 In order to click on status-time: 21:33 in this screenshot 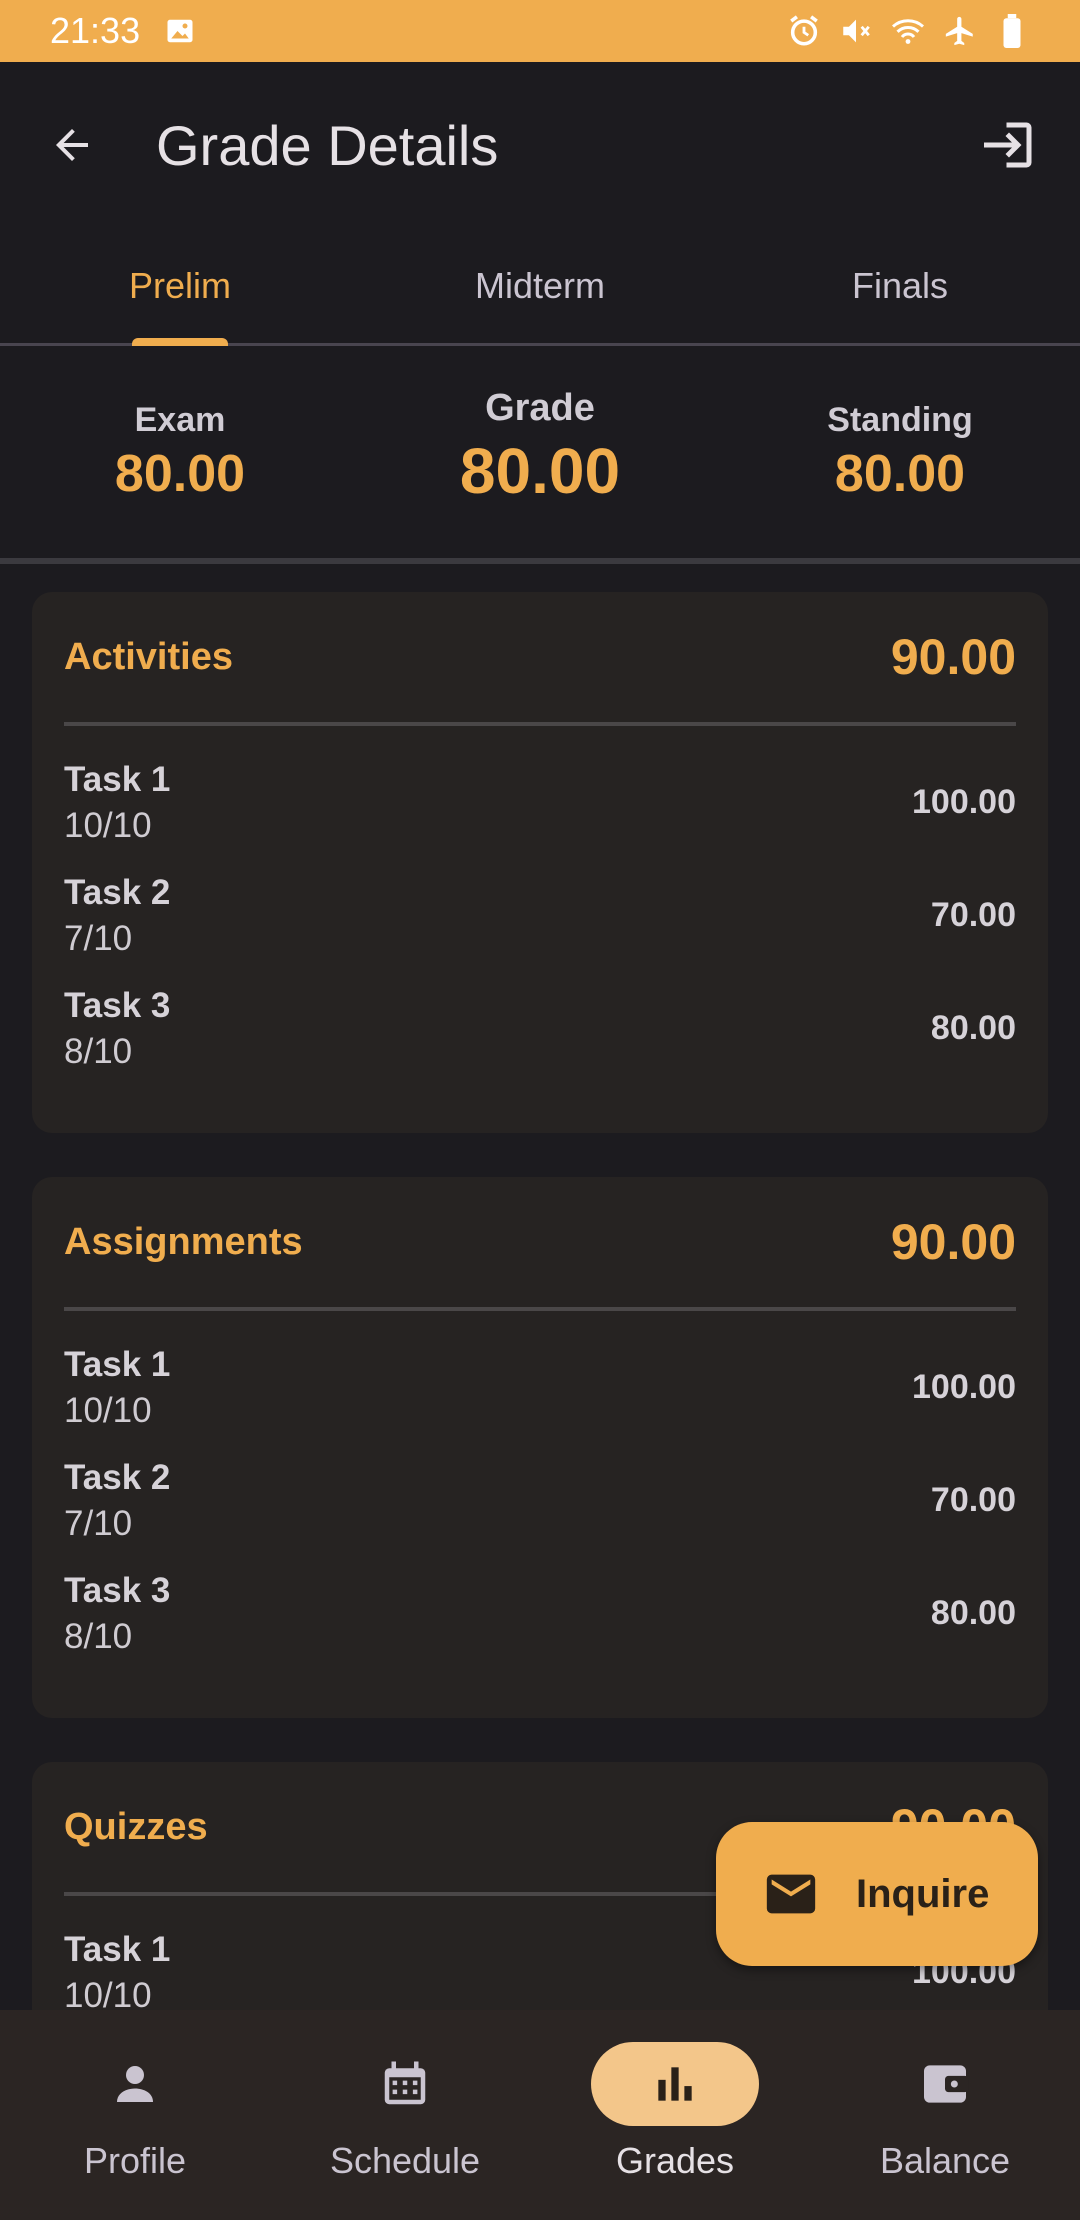, I will do `click(95, 30)`.